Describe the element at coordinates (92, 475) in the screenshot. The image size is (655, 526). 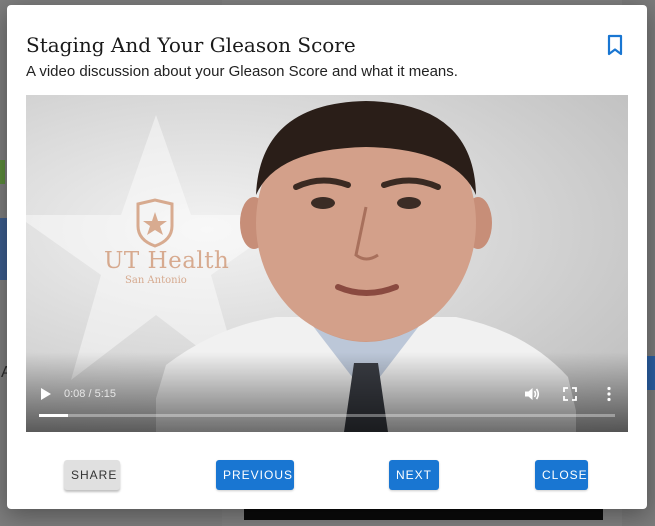
I see `share-button: SHARE` at that location.